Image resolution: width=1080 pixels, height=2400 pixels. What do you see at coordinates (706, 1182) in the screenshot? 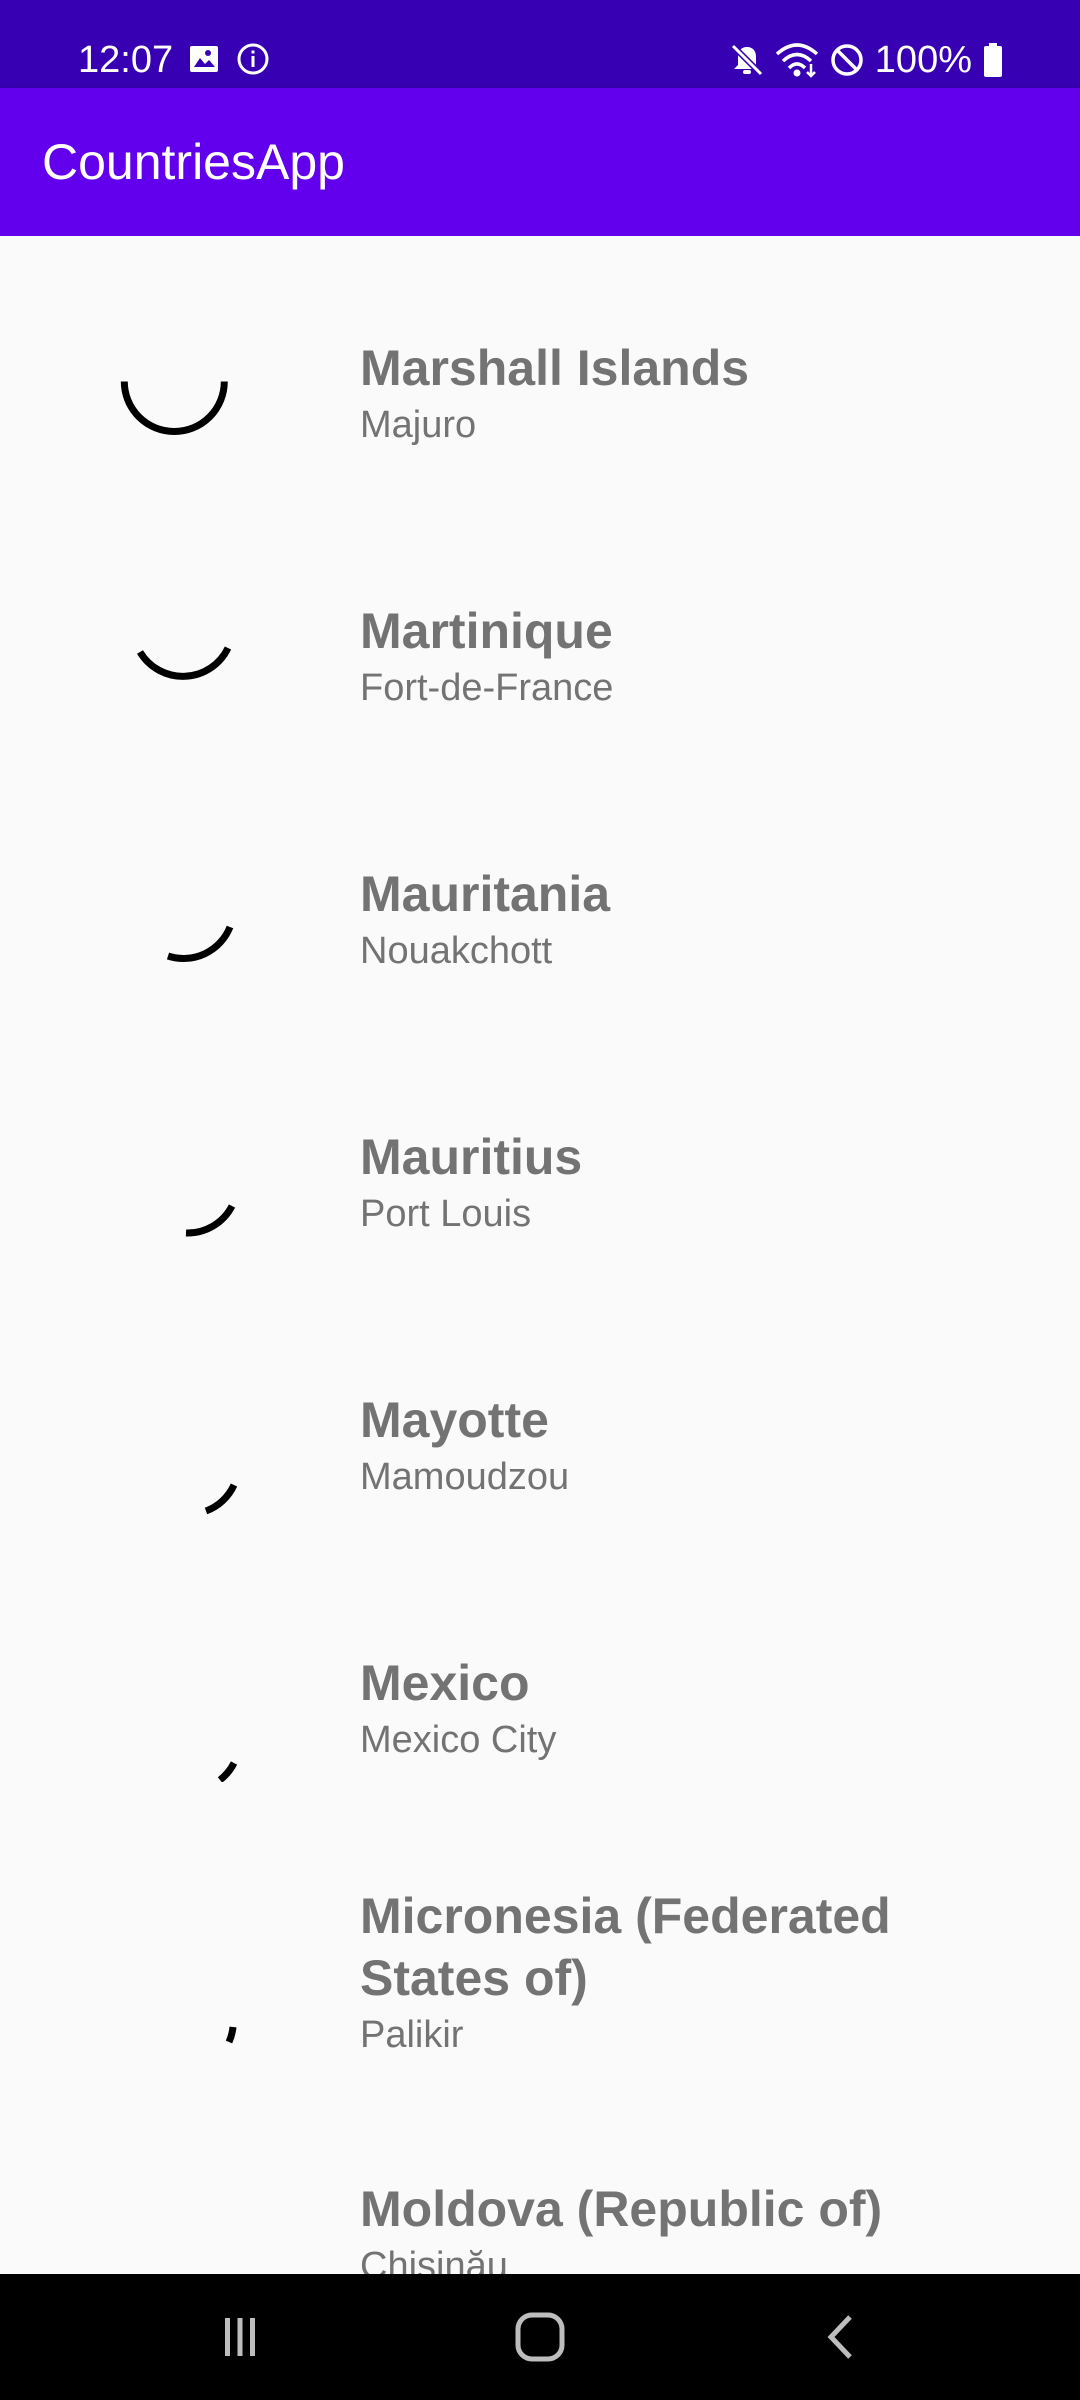
I see `country-text: Mauritius Port Louis` at bounding box center [706, 1182].